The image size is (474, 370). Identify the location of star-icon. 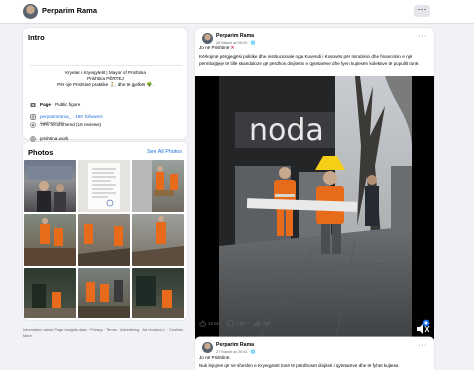
(33, 125).